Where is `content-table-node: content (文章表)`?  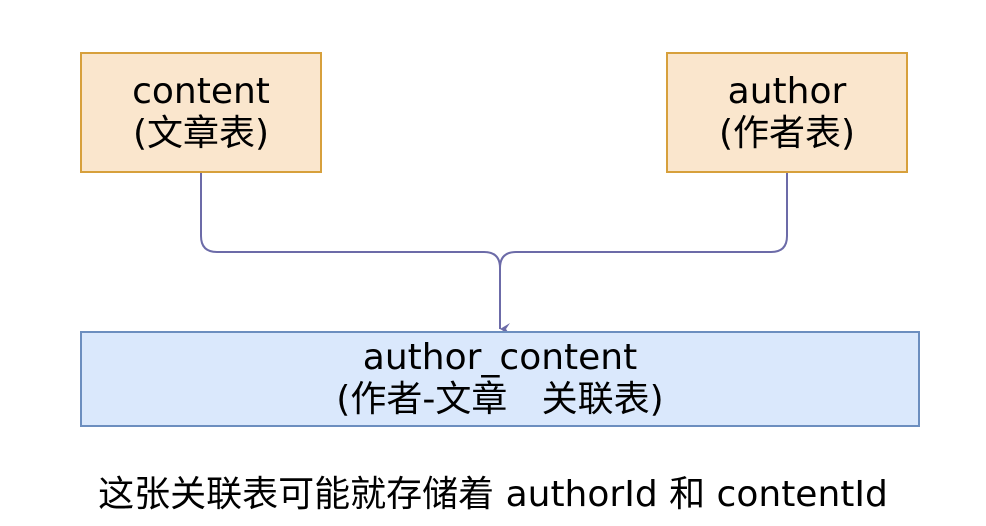
content-table-node: content (文章表) is located at coordinates (201, 112).